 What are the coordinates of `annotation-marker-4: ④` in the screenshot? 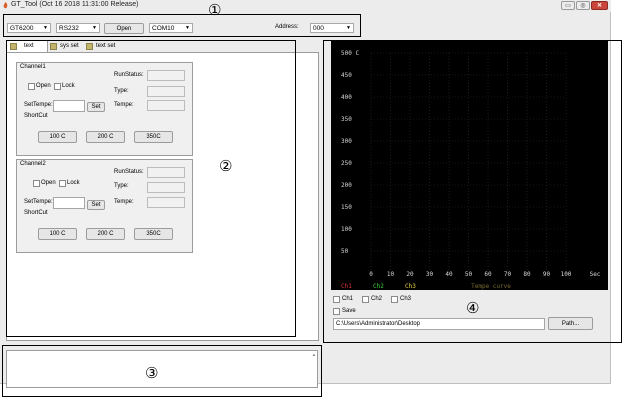 It's located at (473, 308).